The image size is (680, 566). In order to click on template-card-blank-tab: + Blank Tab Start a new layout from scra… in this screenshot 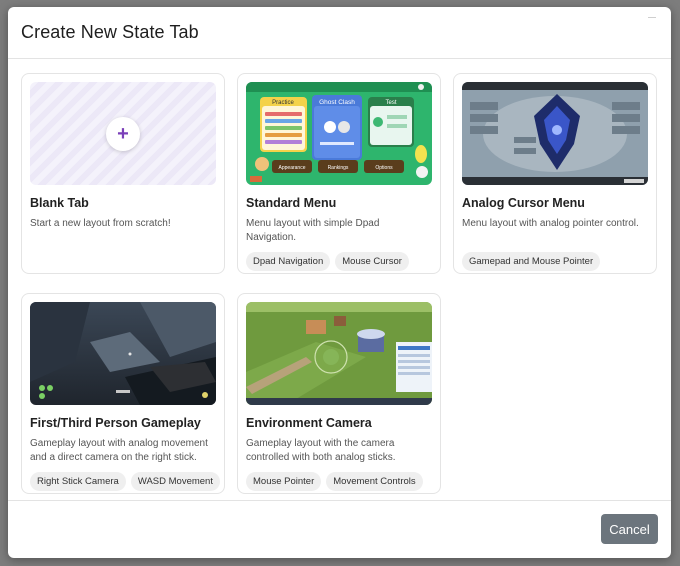, I will do `click(123, 173)`.